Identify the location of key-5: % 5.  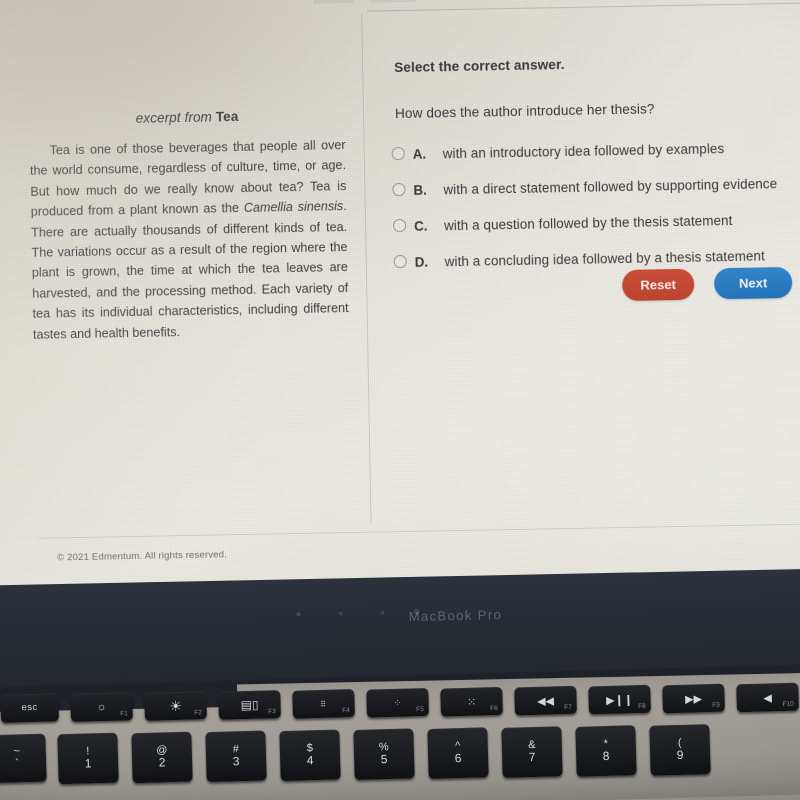
(384, 754).